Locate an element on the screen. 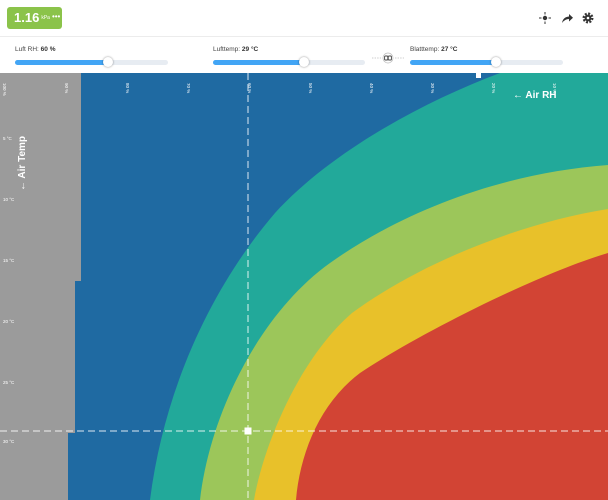  temp-tick-label: 5 °C is located at coordinates (7, 138).